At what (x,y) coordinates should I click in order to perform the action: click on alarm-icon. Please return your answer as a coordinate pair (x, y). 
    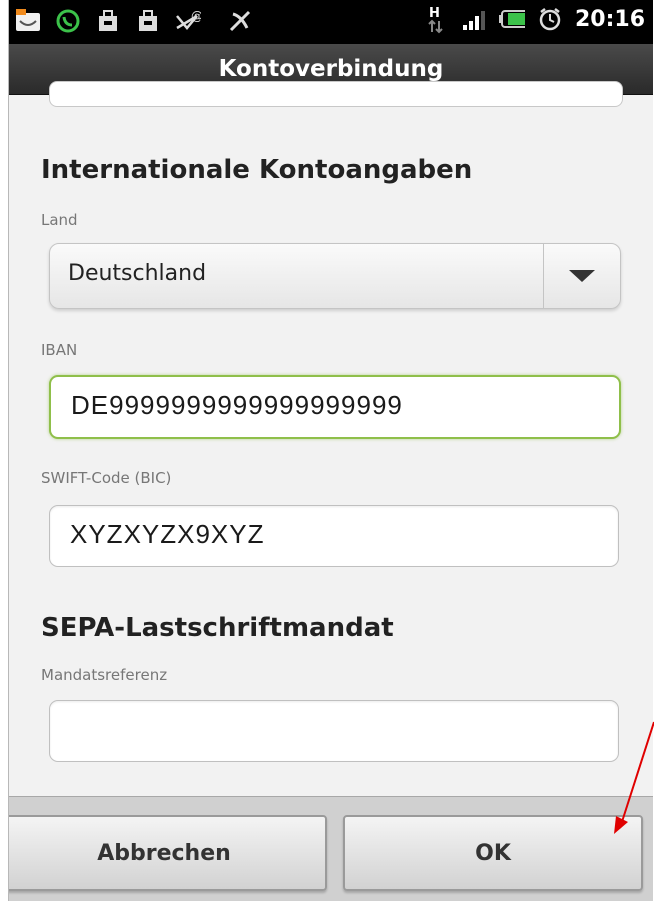
    Looking at the image, I should click on (550, 19).